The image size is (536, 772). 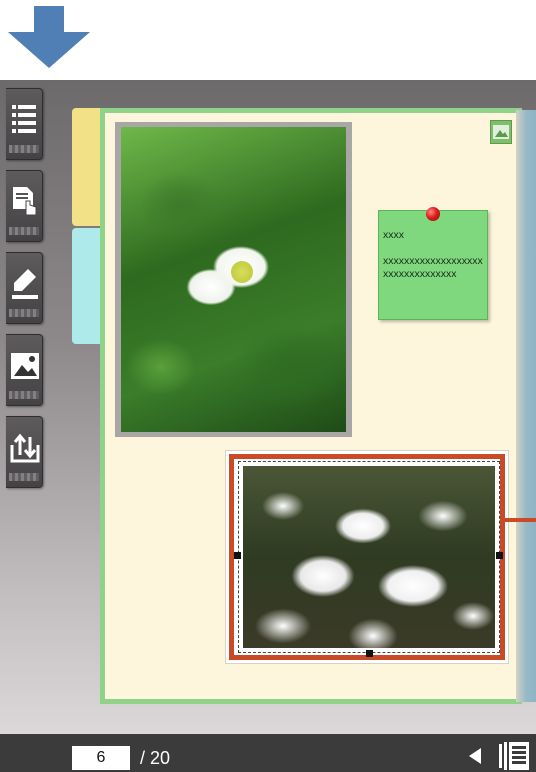 What do you see at coordinates (514, 756) in the screenshot?
I see `page-list-icon` at bounding box center [514, 756].